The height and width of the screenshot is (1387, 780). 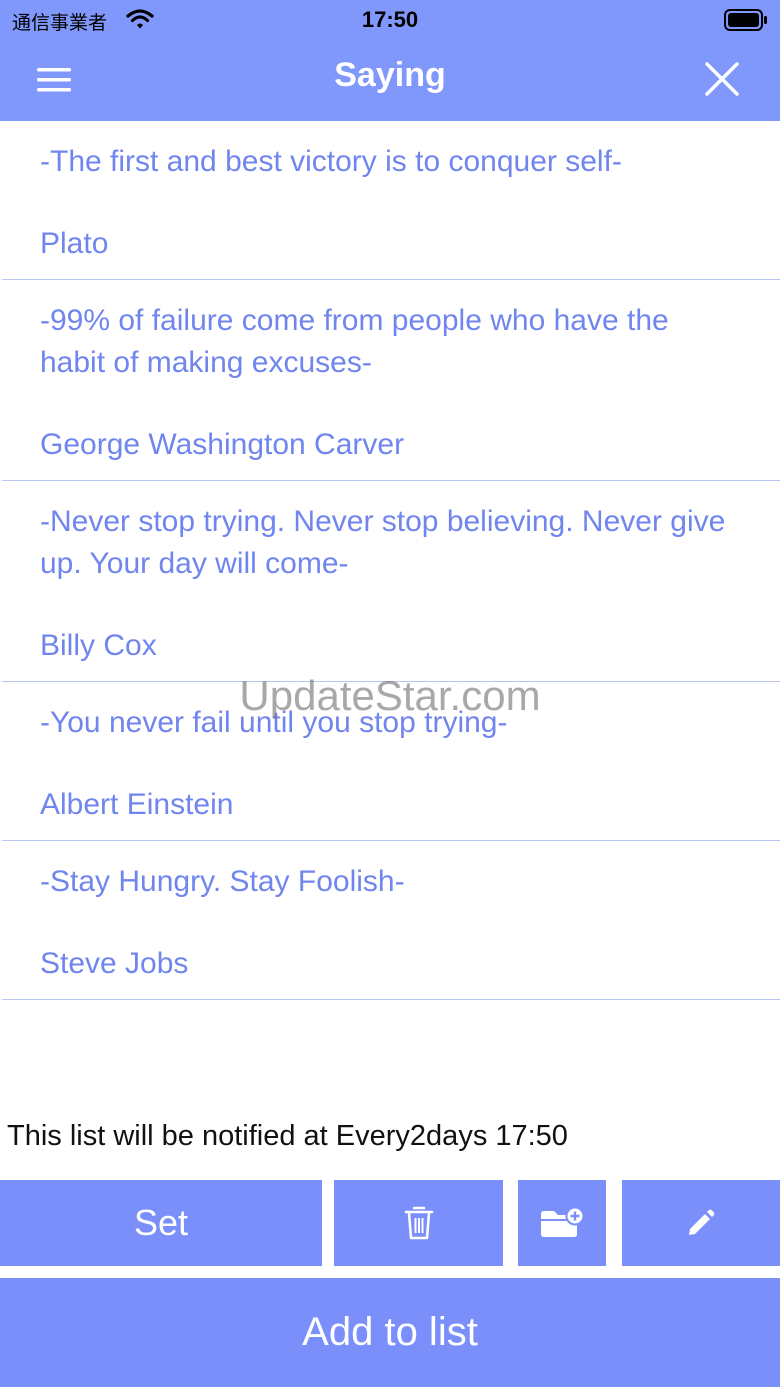 What do you see at coordinates (222, 881) in the screenshot?
I see `quote-text: -Stay Hungry. Stay Foolish-` at bounding box center [222, 881].